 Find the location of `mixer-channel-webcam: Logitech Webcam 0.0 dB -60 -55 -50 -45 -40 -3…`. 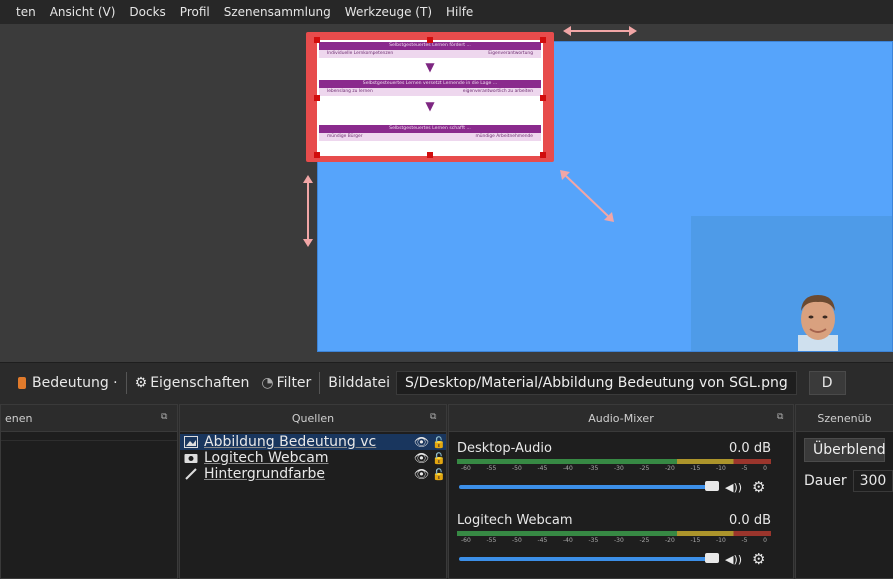

mixer-channel-webcam: Logitech Webcam 0.0 dB -60 -55 -50 -45 -40 -3… is located at coordinates (614, 540).